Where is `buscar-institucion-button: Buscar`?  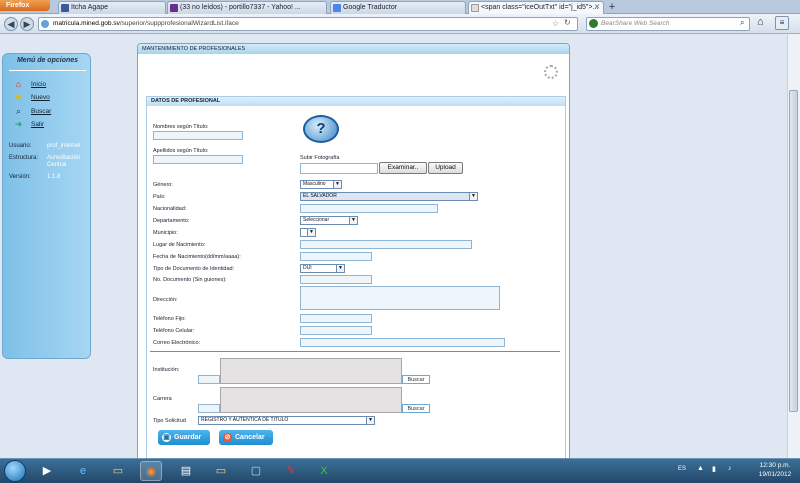
buscar-institucion-button: Buscar is located at coordinates (416, 379).